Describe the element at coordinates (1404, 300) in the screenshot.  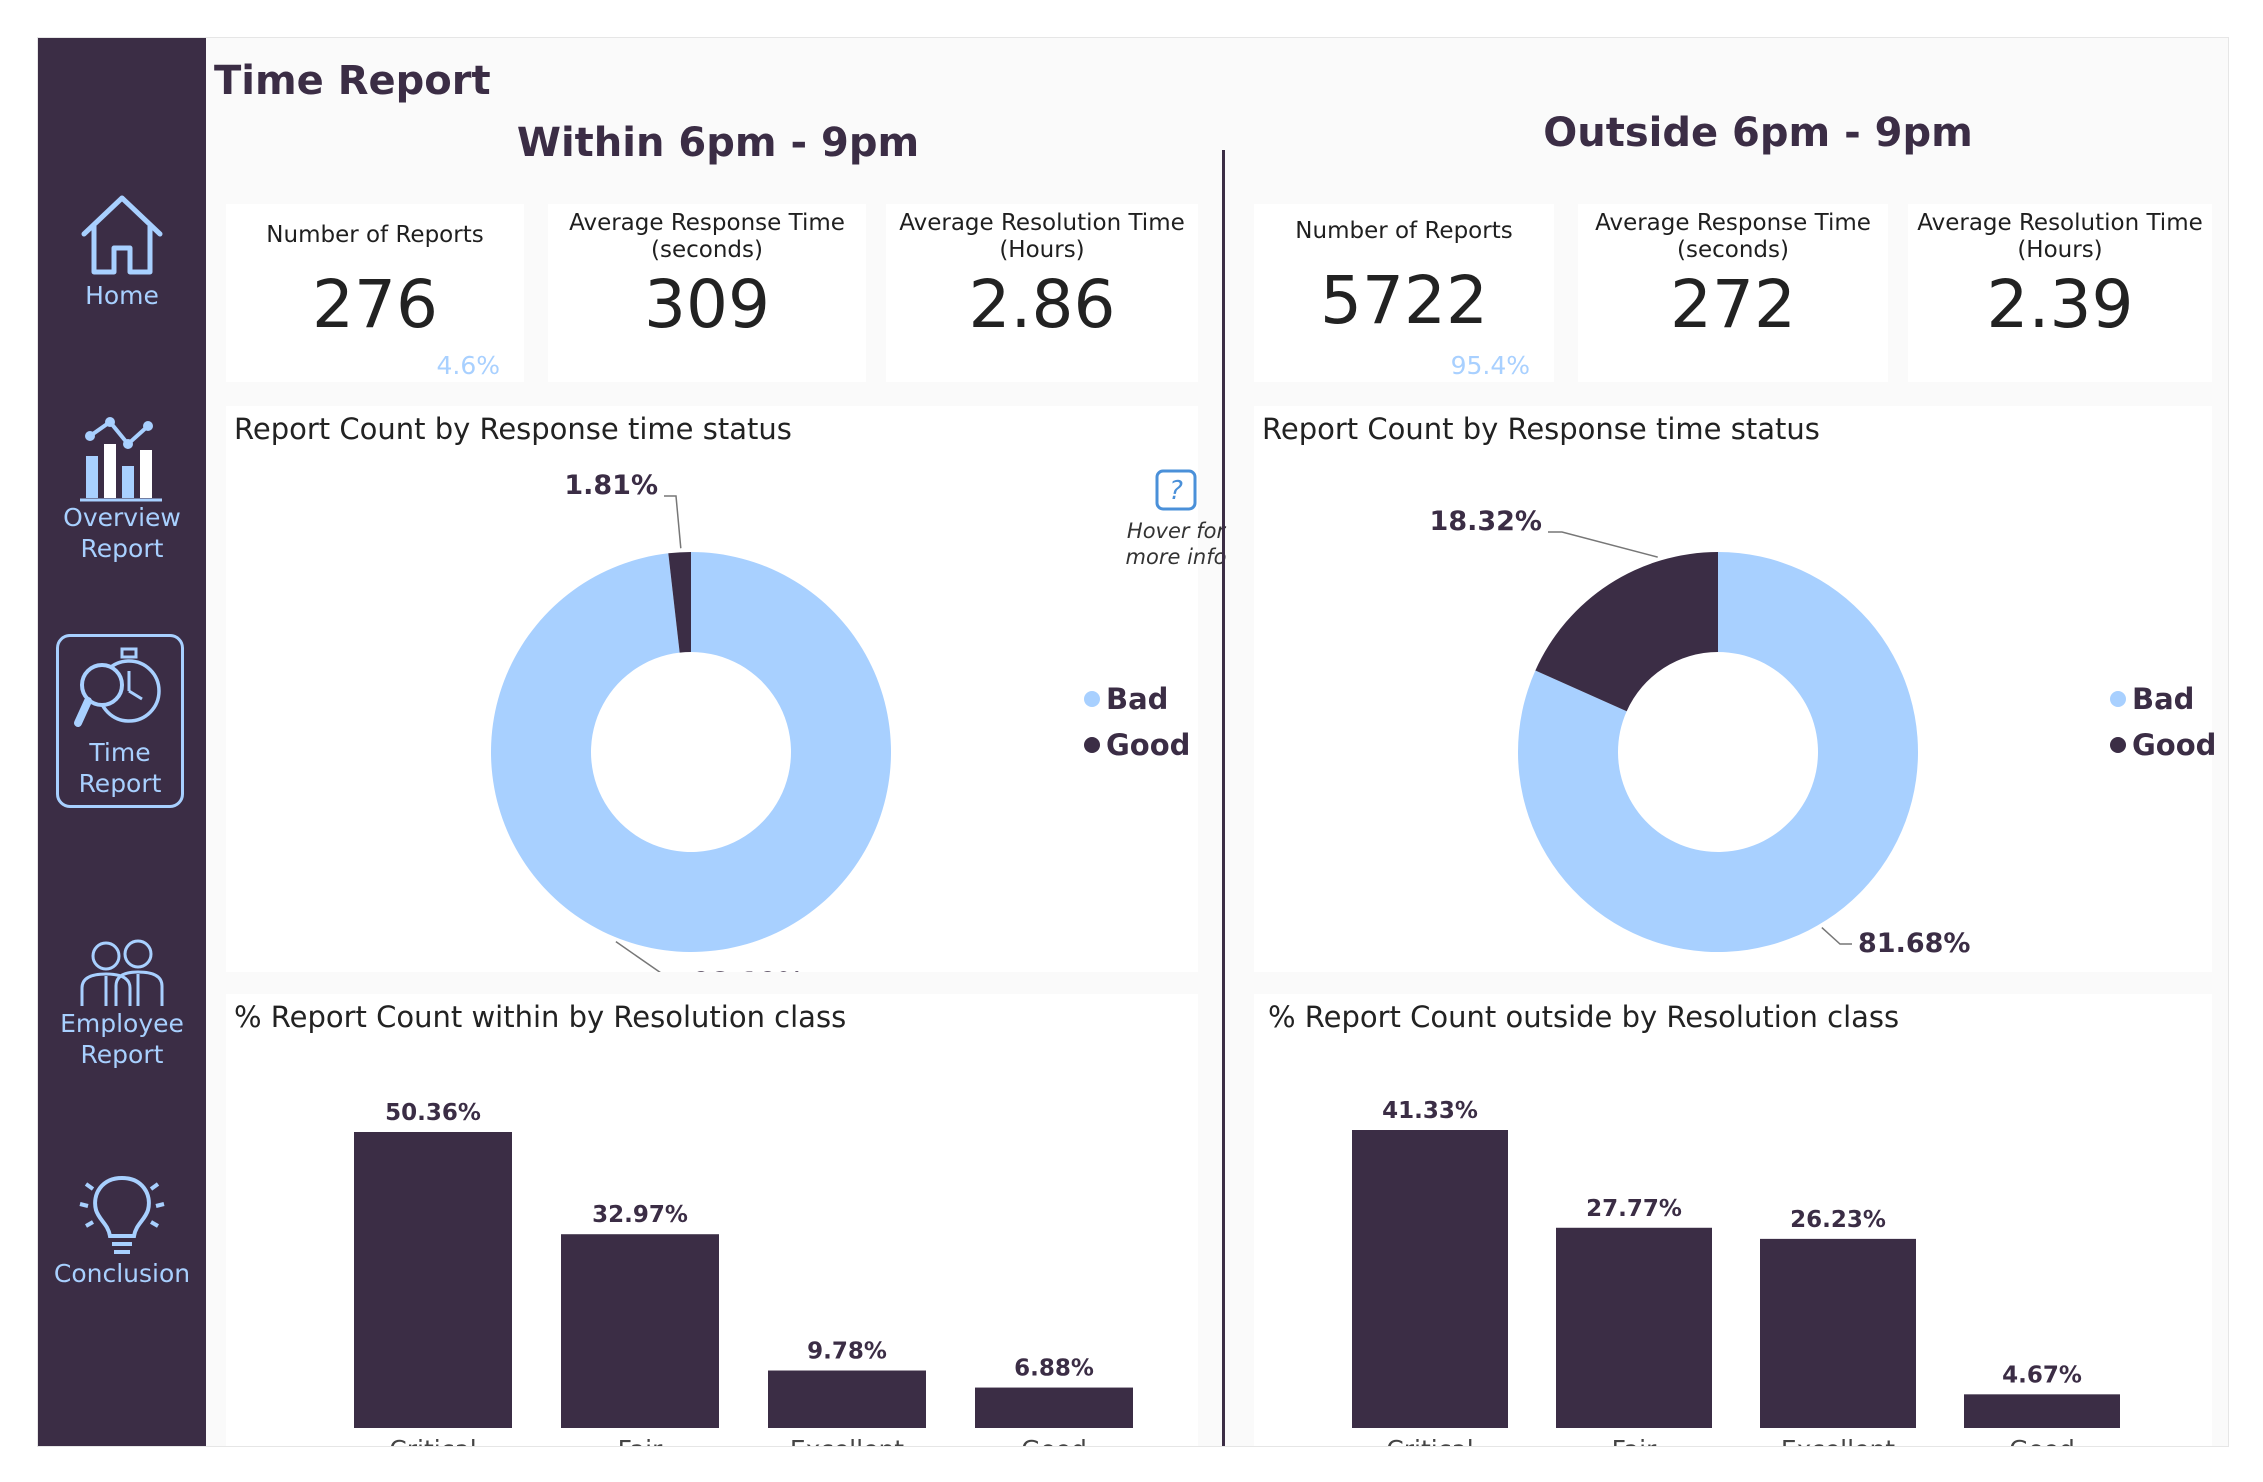
I see `kpi-value: 5722` at that location.